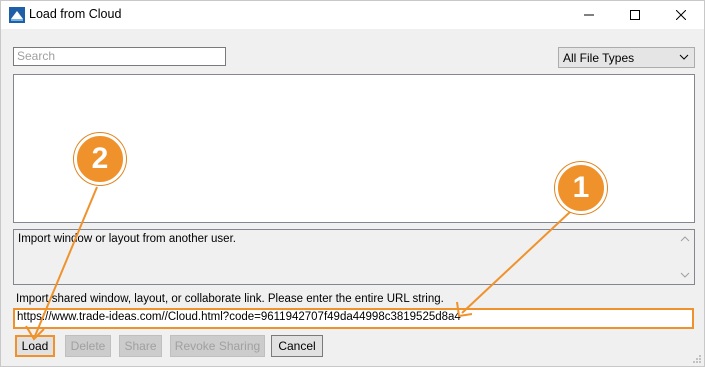 This screenshot has width=705, height=367. Describe the element at coordinates (599, 58) in the screenshot. I see `file-type-selected: All File Types` at that location.